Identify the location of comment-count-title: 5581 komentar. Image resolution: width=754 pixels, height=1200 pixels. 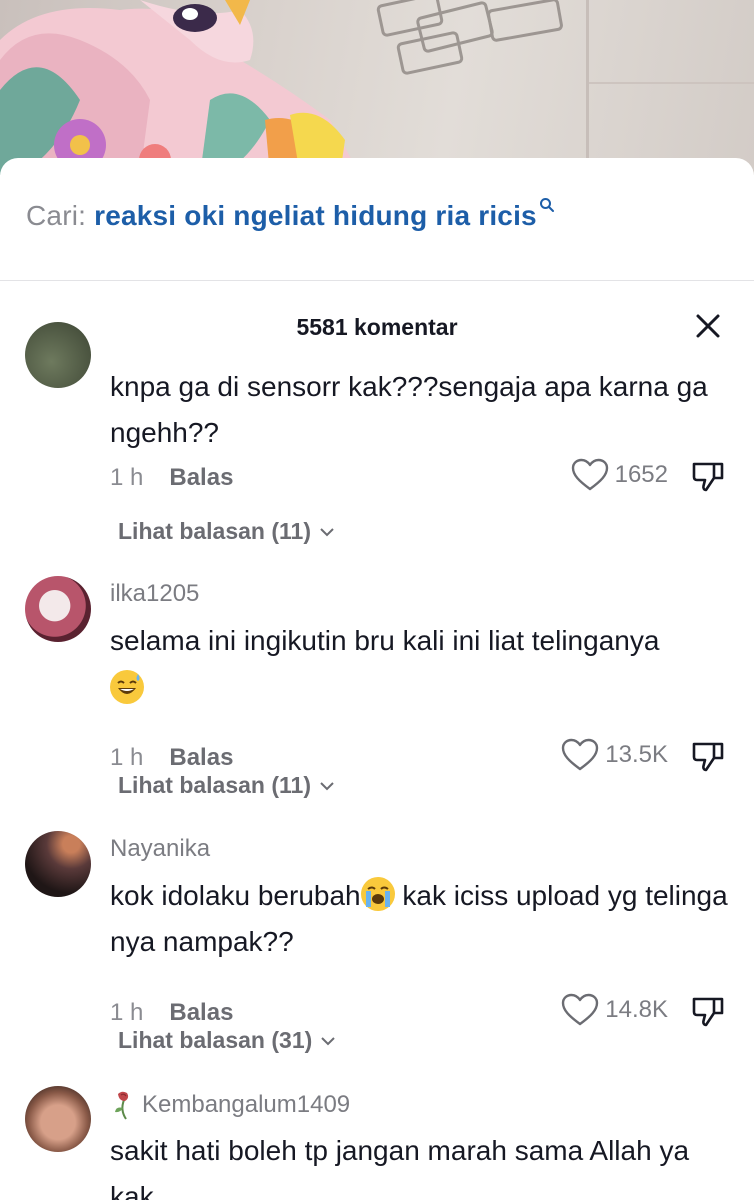
(377, 327).